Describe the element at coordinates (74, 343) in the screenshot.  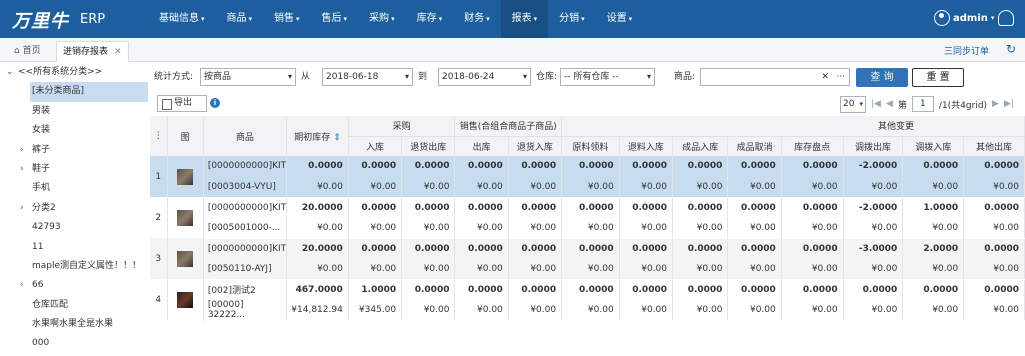
I see `tree-item: 000` at that location.